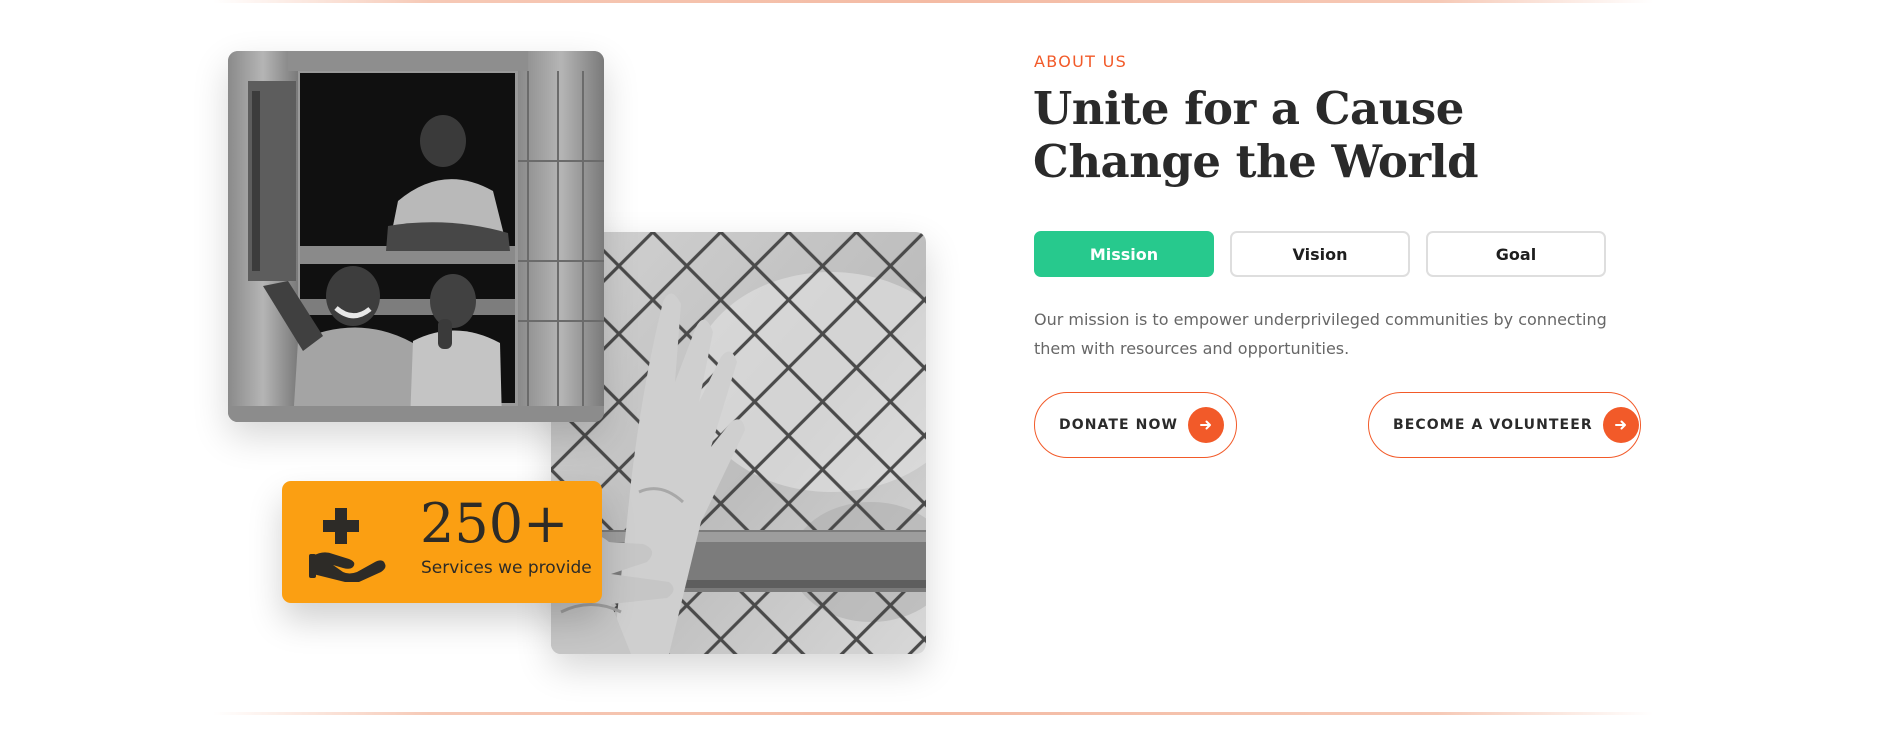 This screenshot has width=1881, height=730. Describe the element at coordinates (933, 713) in the screenshot. I see `bottom-divider` at that location.